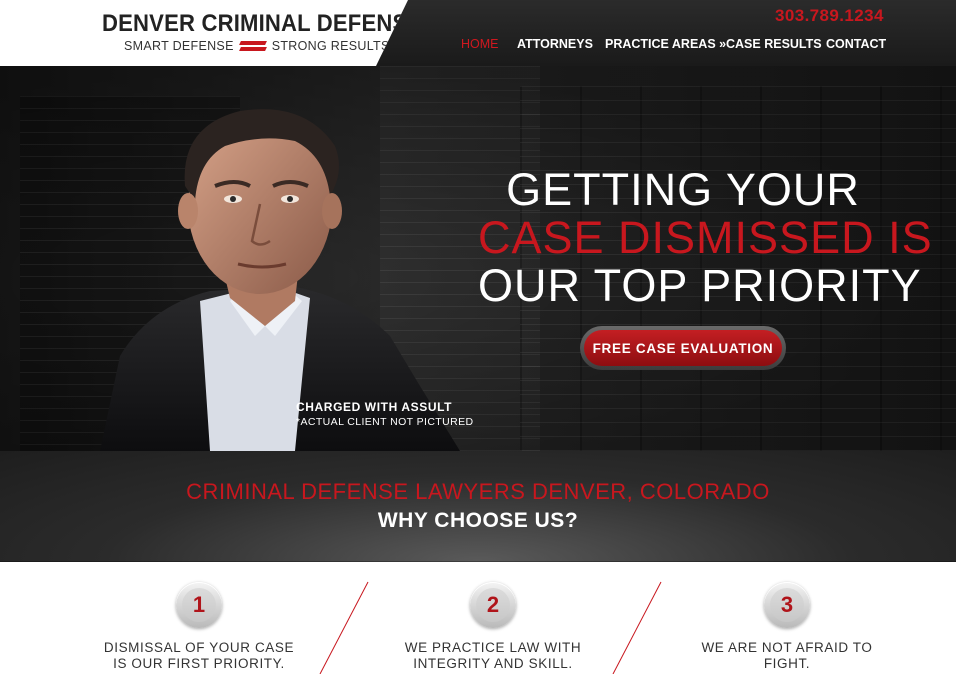 This screenshot has width=956, height=674. I want to click on nav-home: HOME, so click(480, 44).